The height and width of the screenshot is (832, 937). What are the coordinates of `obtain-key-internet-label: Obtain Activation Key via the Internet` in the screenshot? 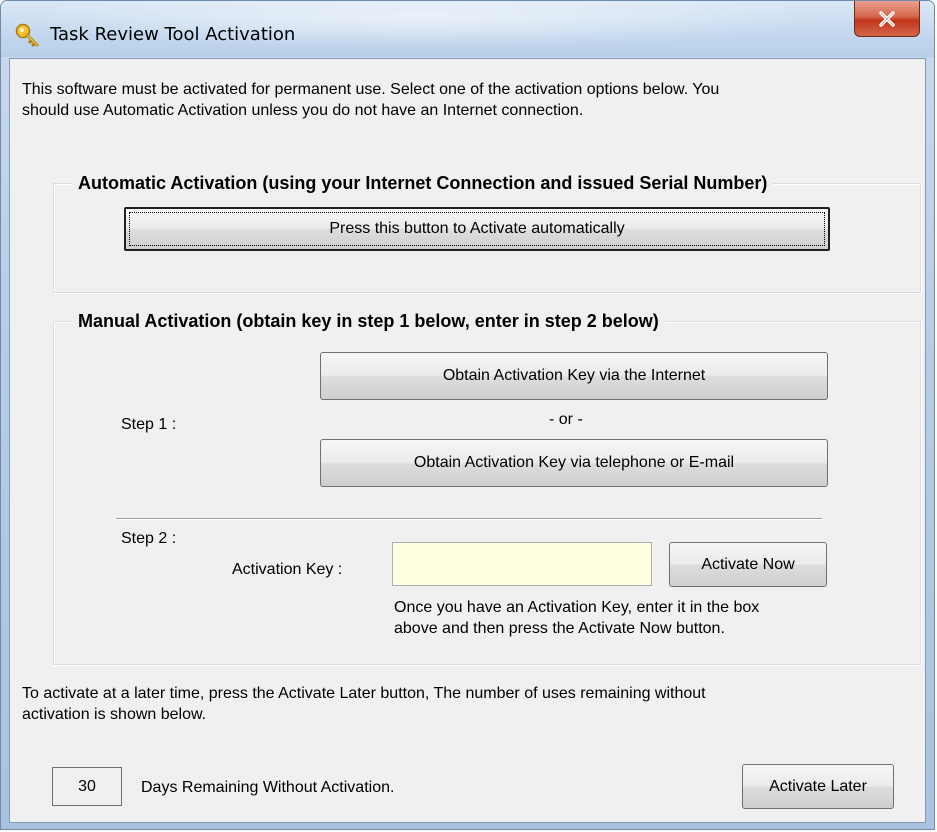 It's located at (574, 375).